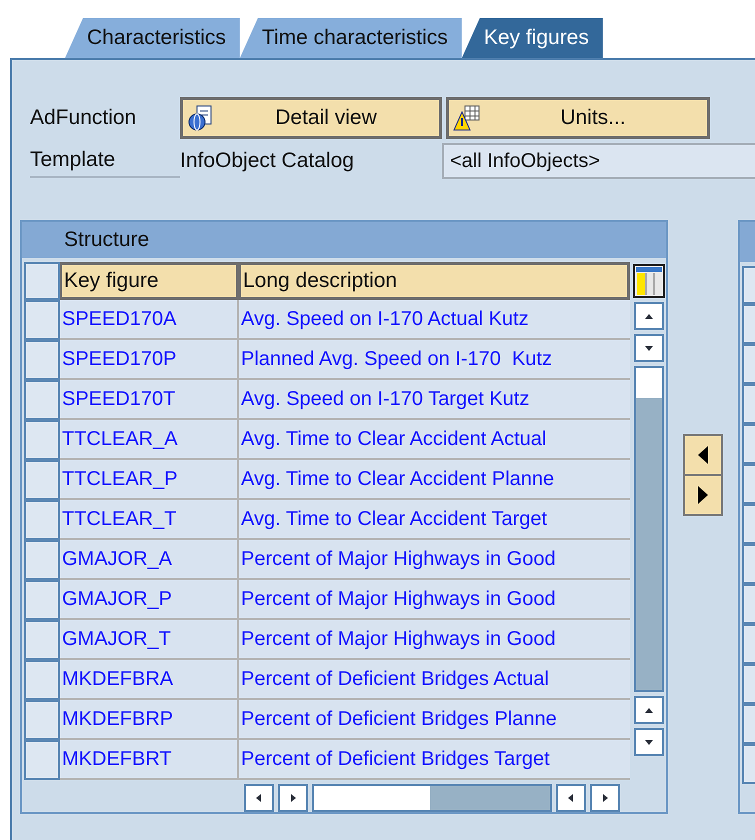 The height and width of the screenshot is (840, 755). I want to click on table-cell: Avg. Time to Clear Accident Target, so click(434, 520).